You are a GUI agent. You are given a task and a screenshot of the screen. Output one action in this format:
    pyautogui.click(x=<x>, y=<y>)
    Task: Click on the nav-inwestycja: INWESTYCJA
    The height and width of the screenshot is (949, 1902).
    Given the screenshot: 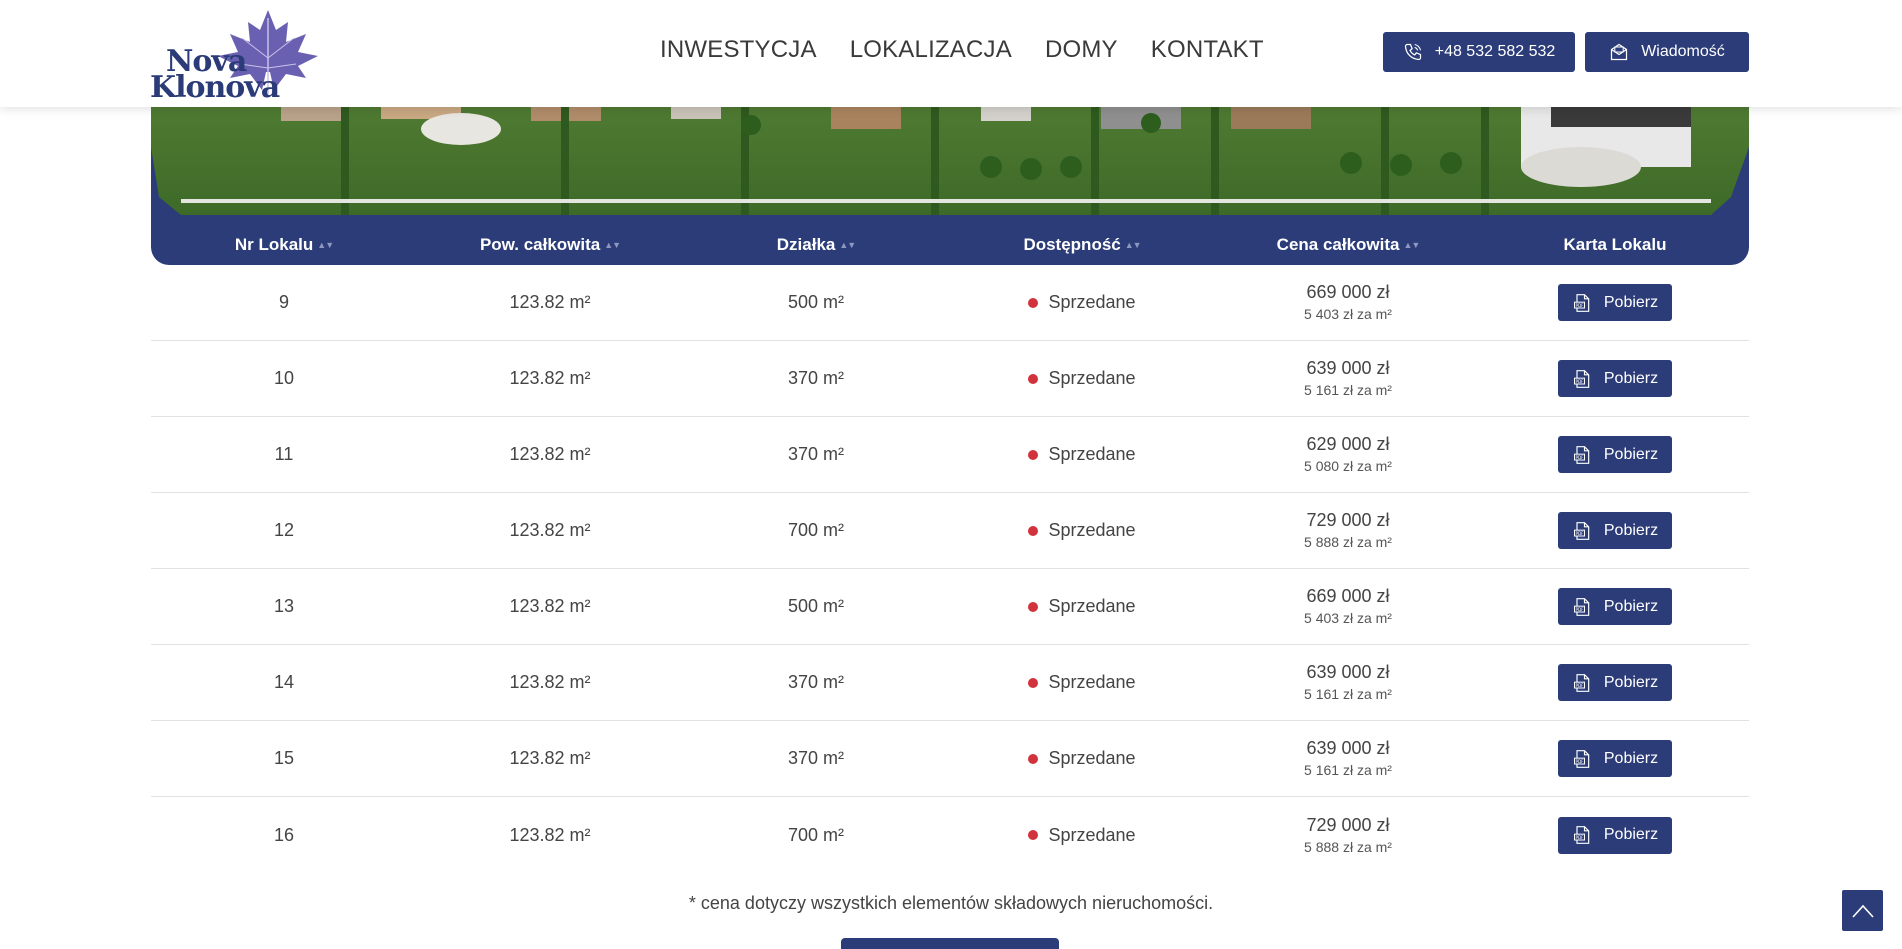 What is the action you would take?
    pyautogui.click(x=738, y=50)
    